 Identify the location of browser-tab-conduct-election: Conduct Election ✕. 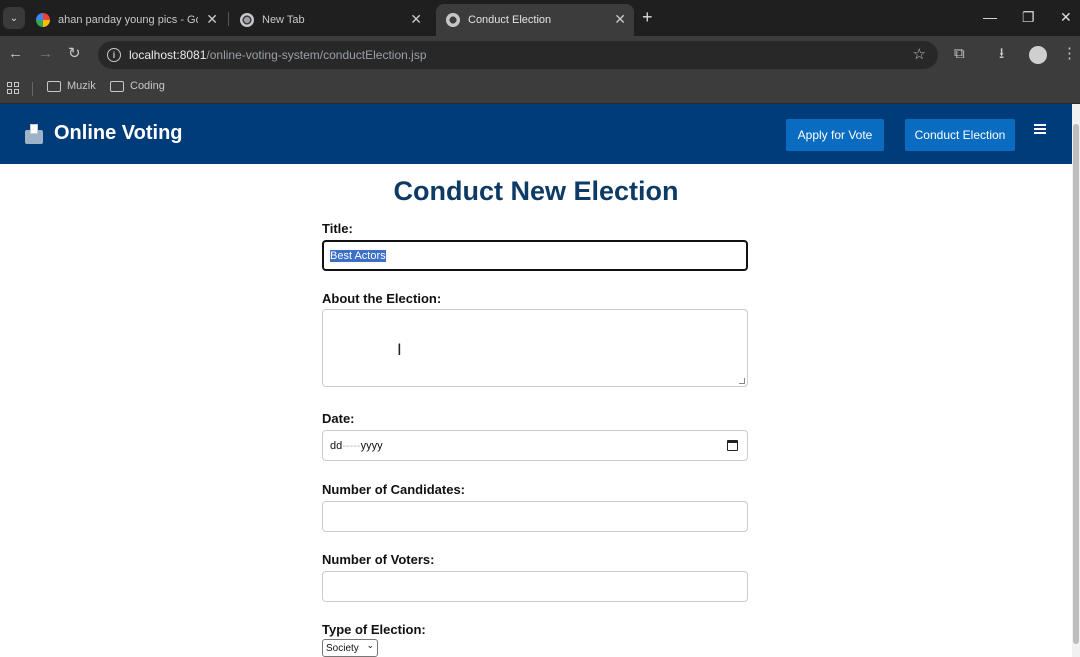
(535, 20).